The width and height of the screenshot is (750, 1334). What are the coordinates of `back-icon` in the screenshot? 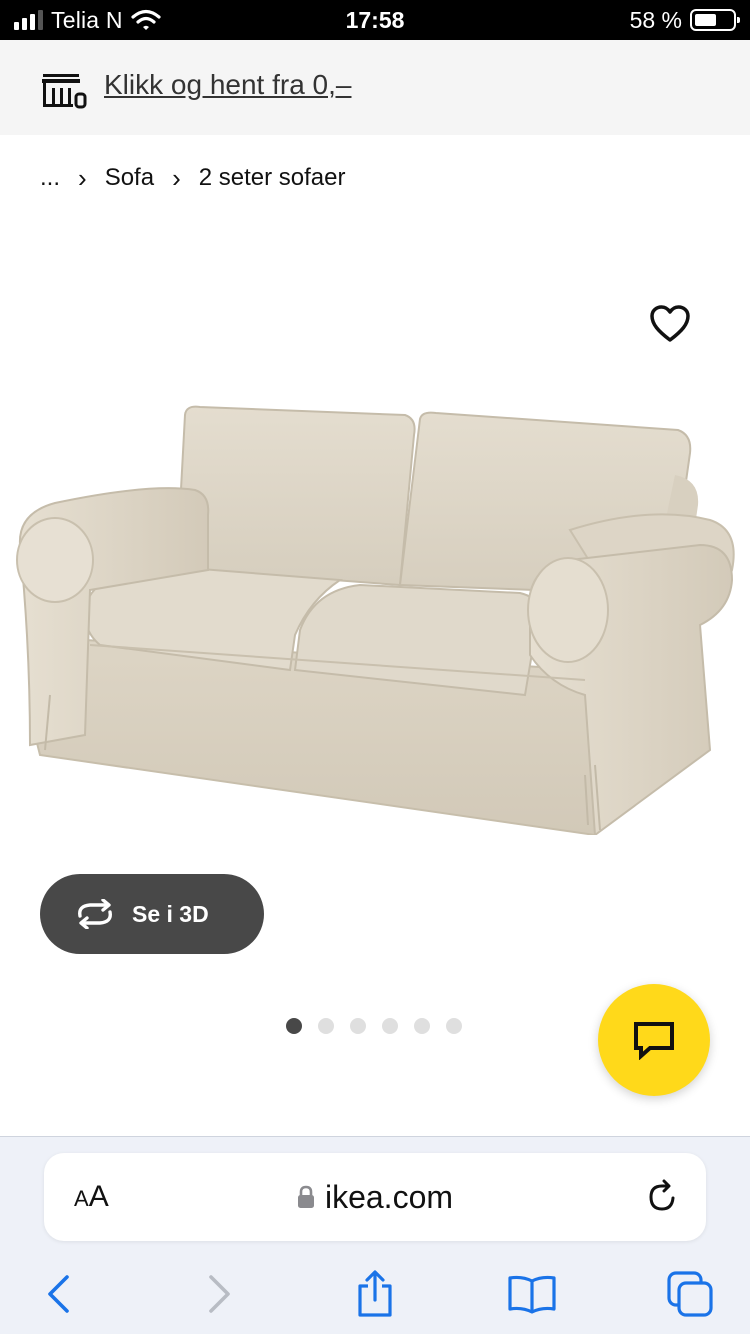 It's located at (58, 1294).